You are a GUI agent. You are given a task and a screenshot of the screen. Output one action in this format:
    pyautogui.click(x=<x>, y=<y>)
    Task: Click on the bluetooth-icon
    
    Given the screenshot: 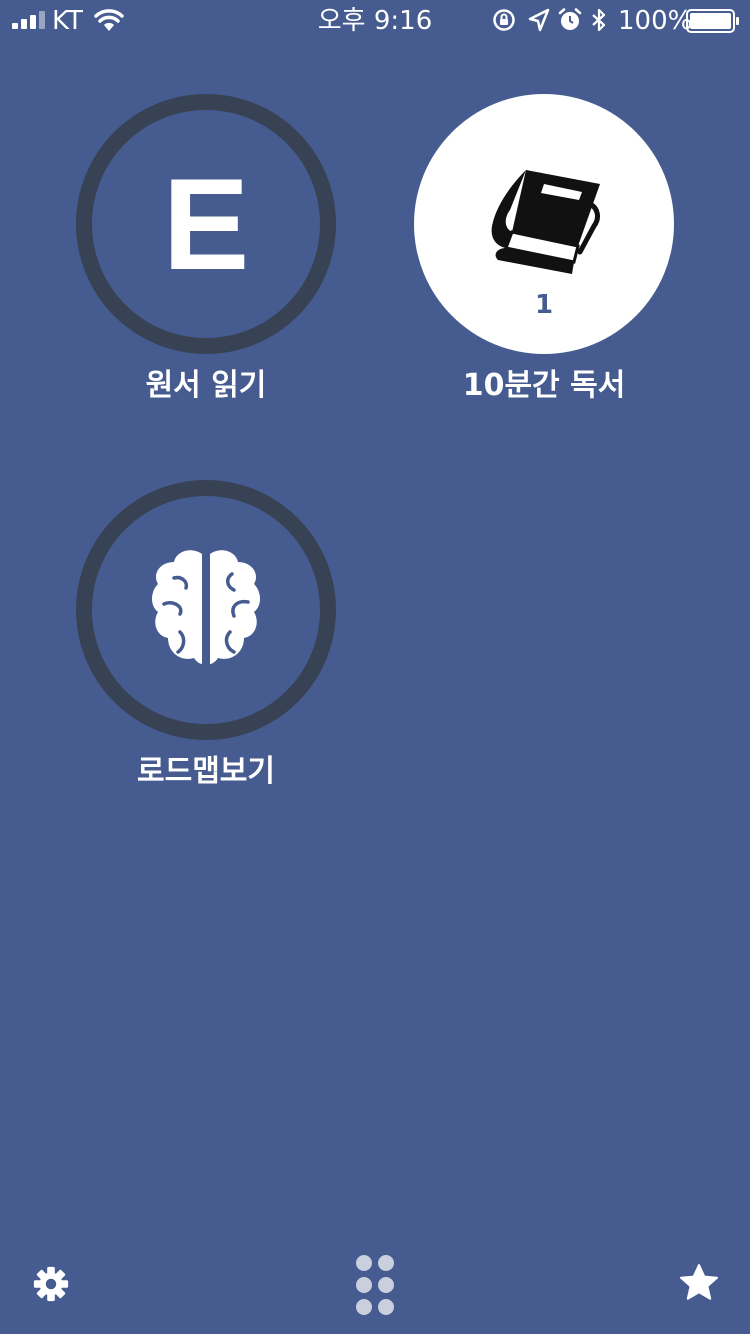 What is the action you would take?
    pyautogui.click(x=599, y=20)
    